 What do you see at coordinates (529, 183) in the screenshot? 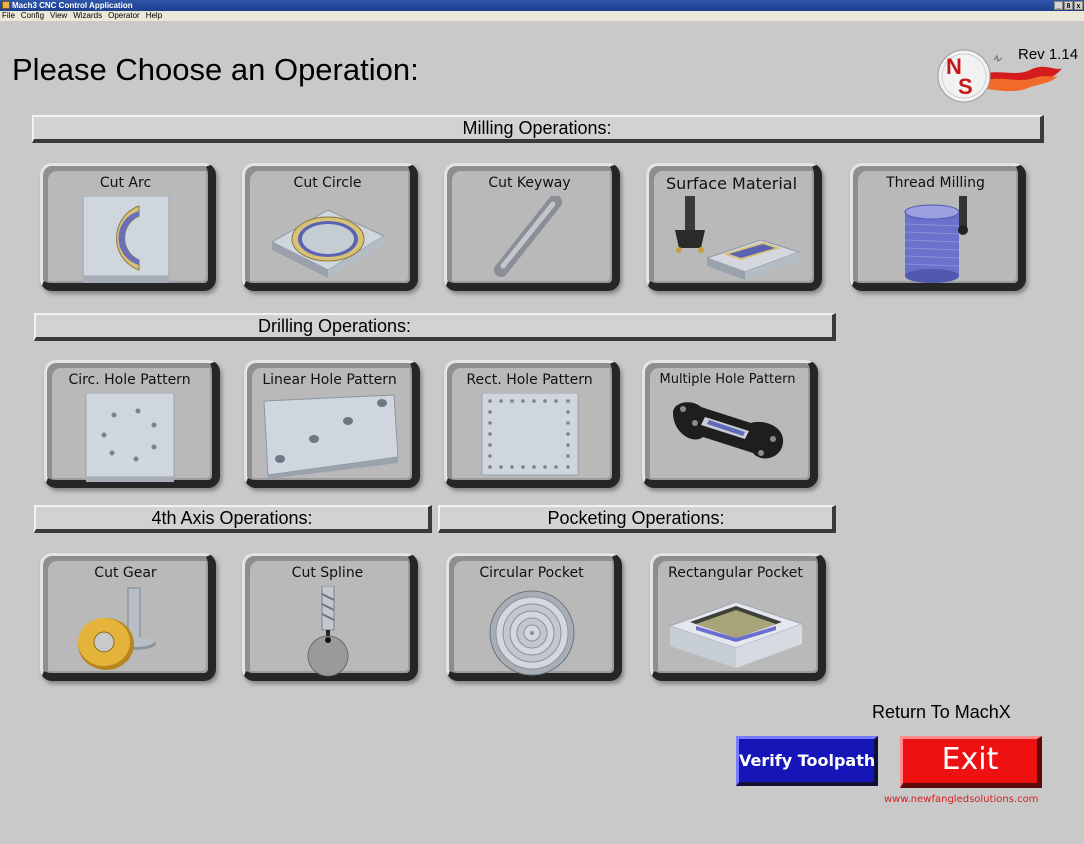
I see `cut-keyway-label: Cut Keyway` at bounding box center [529, 183].